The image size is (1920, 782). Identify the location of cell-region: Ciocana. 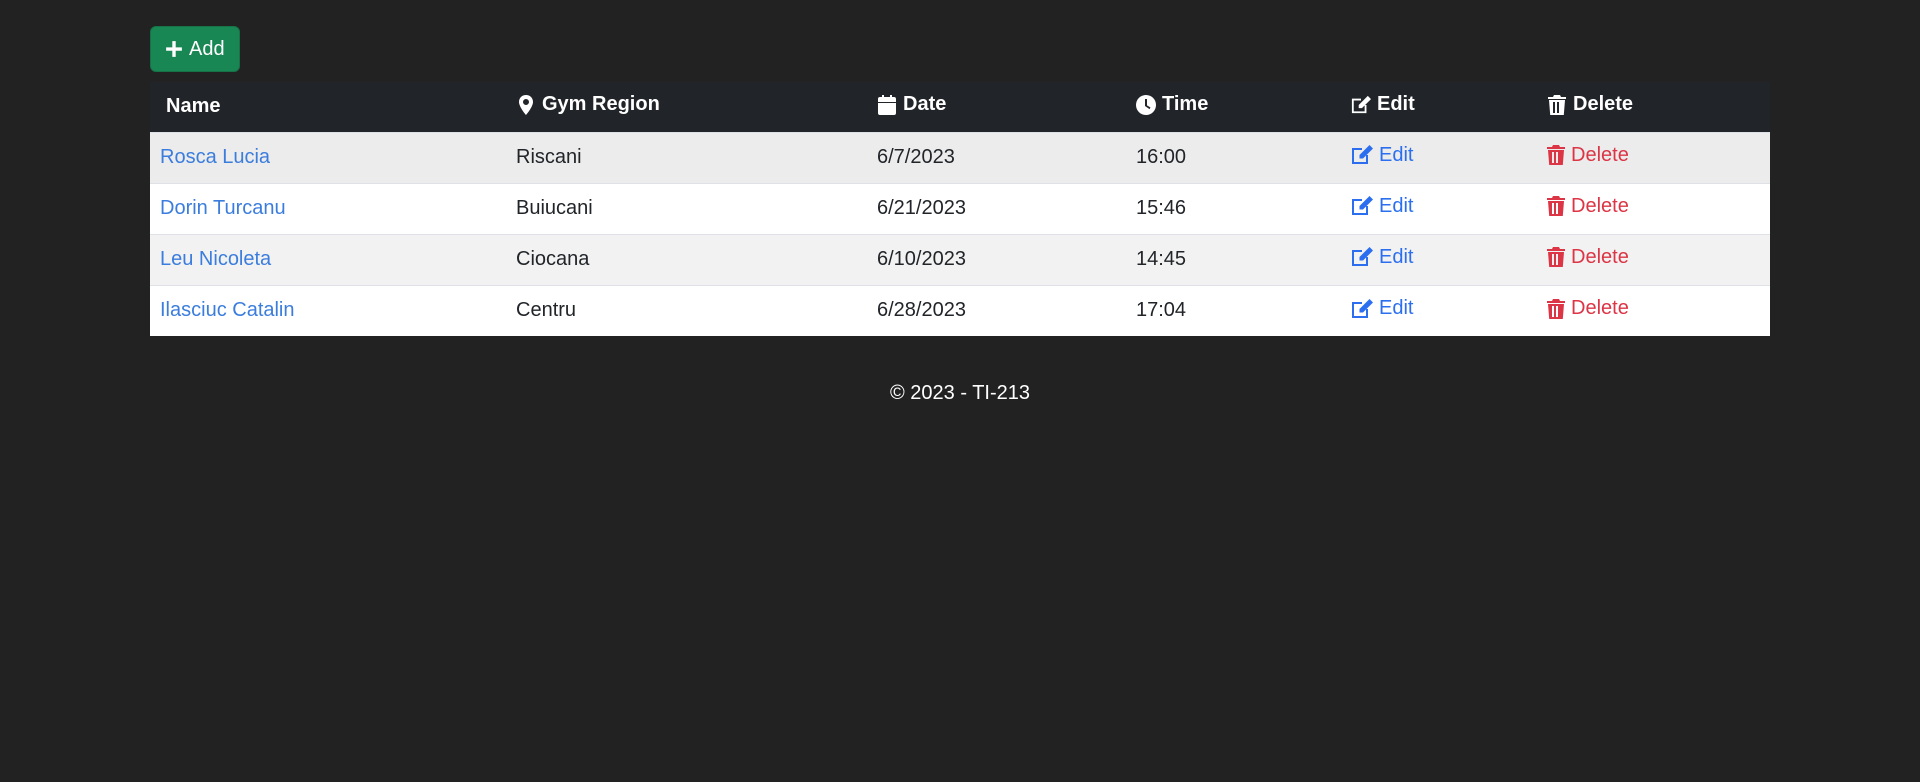
(553, 259).